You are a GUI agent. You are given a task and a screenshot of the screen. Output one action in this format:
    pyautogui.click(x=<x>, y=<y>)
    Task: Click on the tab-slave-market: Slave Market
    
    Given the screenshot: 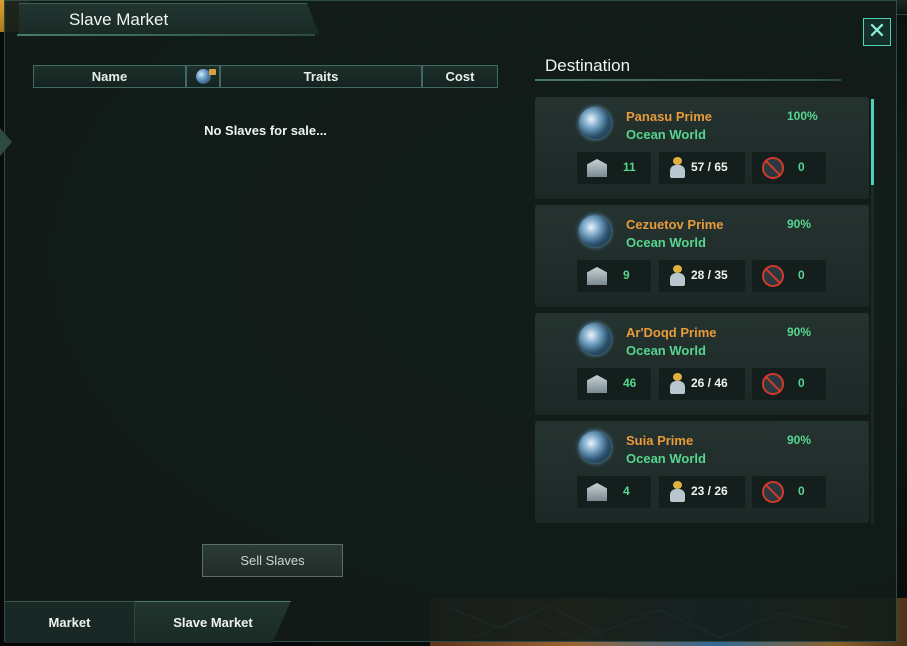 What is the action you would take?
    pyautogui.click(x=213, y=622)
    